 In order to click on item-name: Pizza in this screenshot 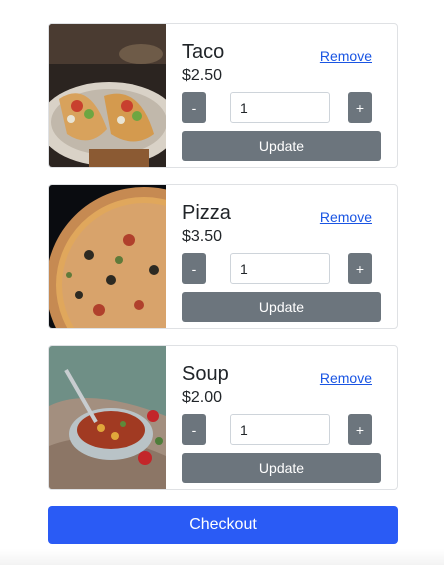, I will do `click(206, 213)`.